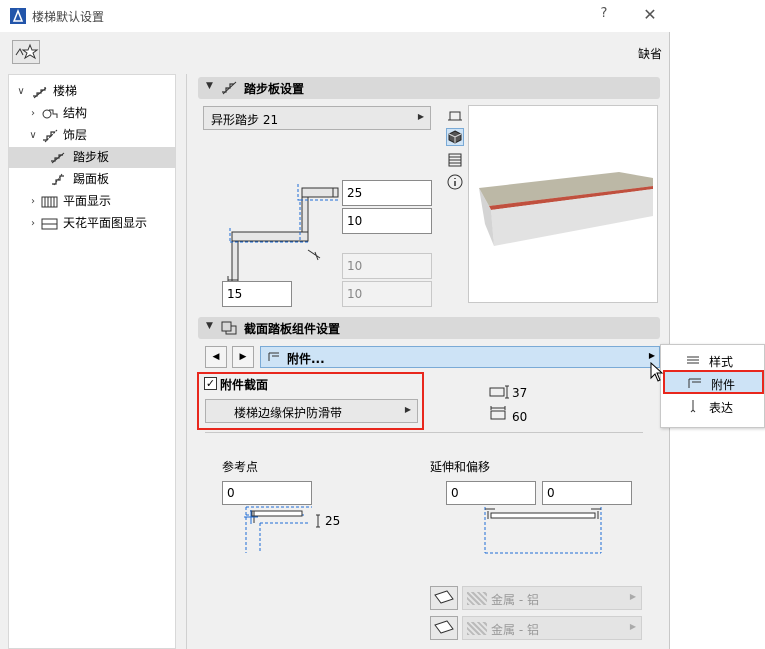  What do you see at coordinates (429, 328) in the screenshot?
I see `component-settings-header: ▼ 截面踏板组件设置` at bounding box center [429, 328].